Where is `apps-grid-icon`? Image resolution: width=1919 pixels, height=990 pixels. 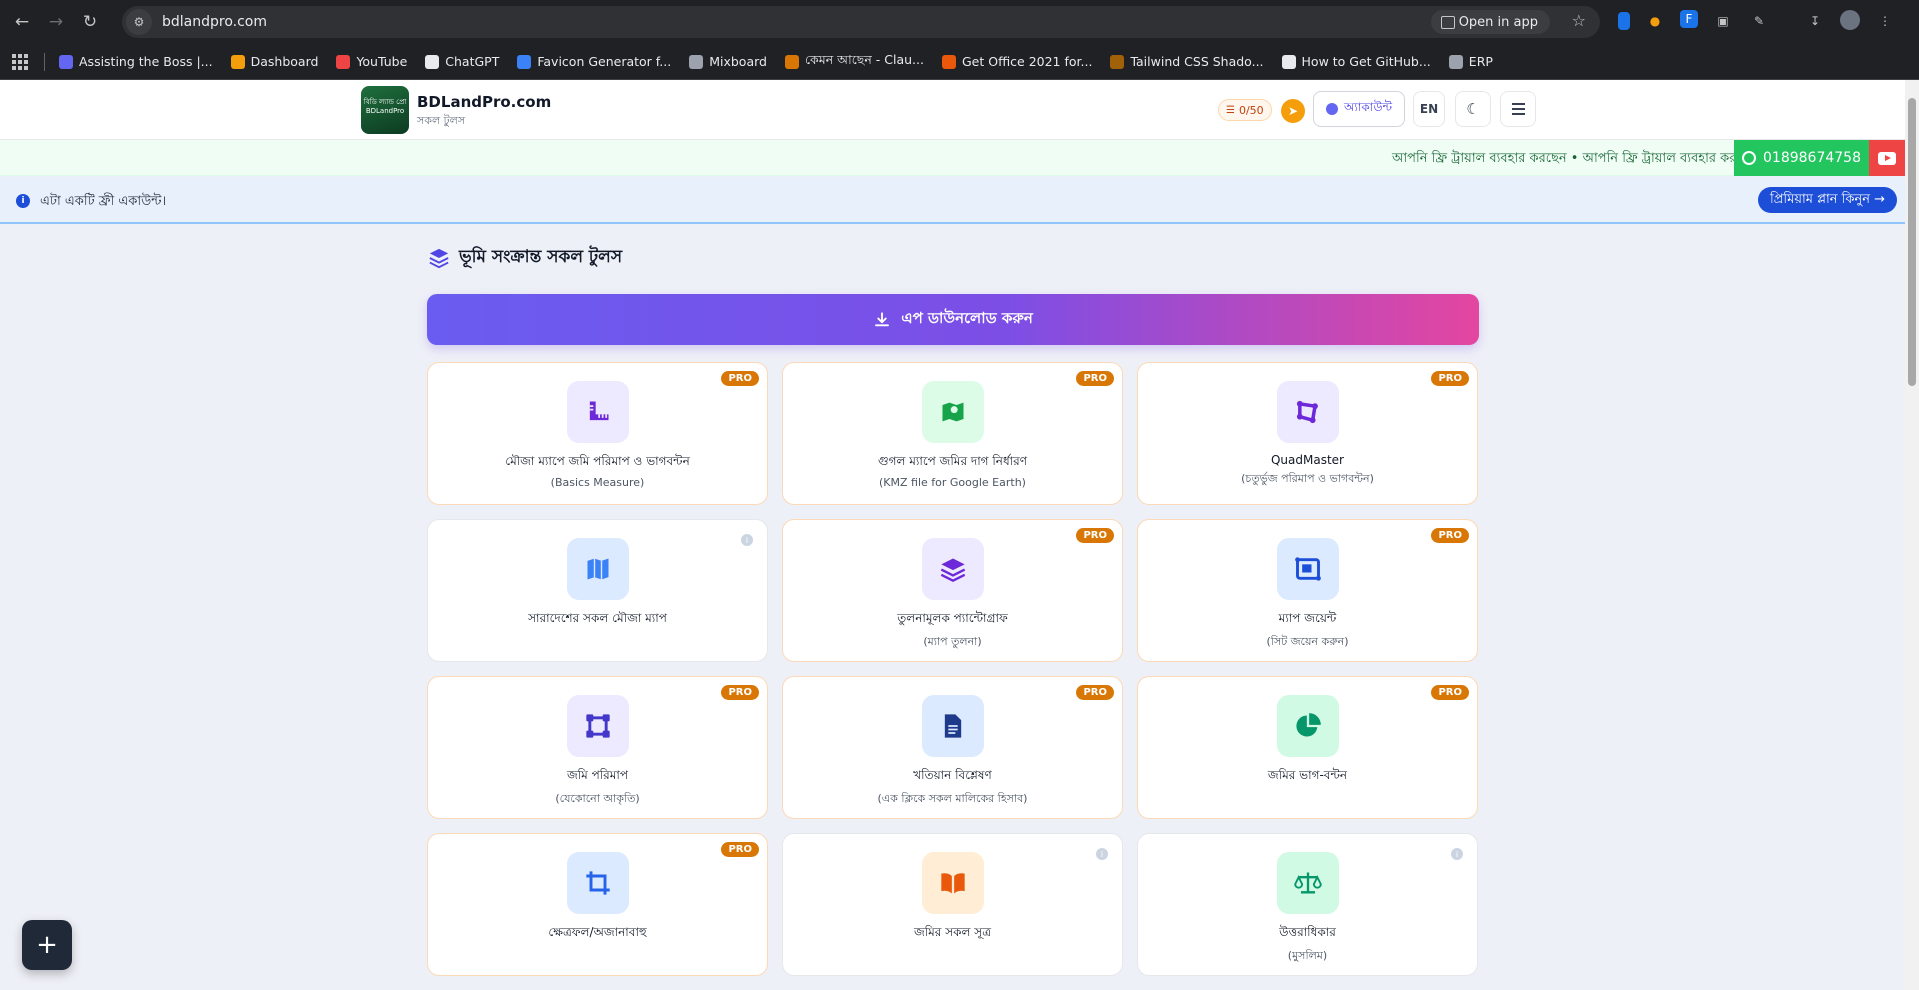 apps-grid-icon is located at coordinates (20, 61).